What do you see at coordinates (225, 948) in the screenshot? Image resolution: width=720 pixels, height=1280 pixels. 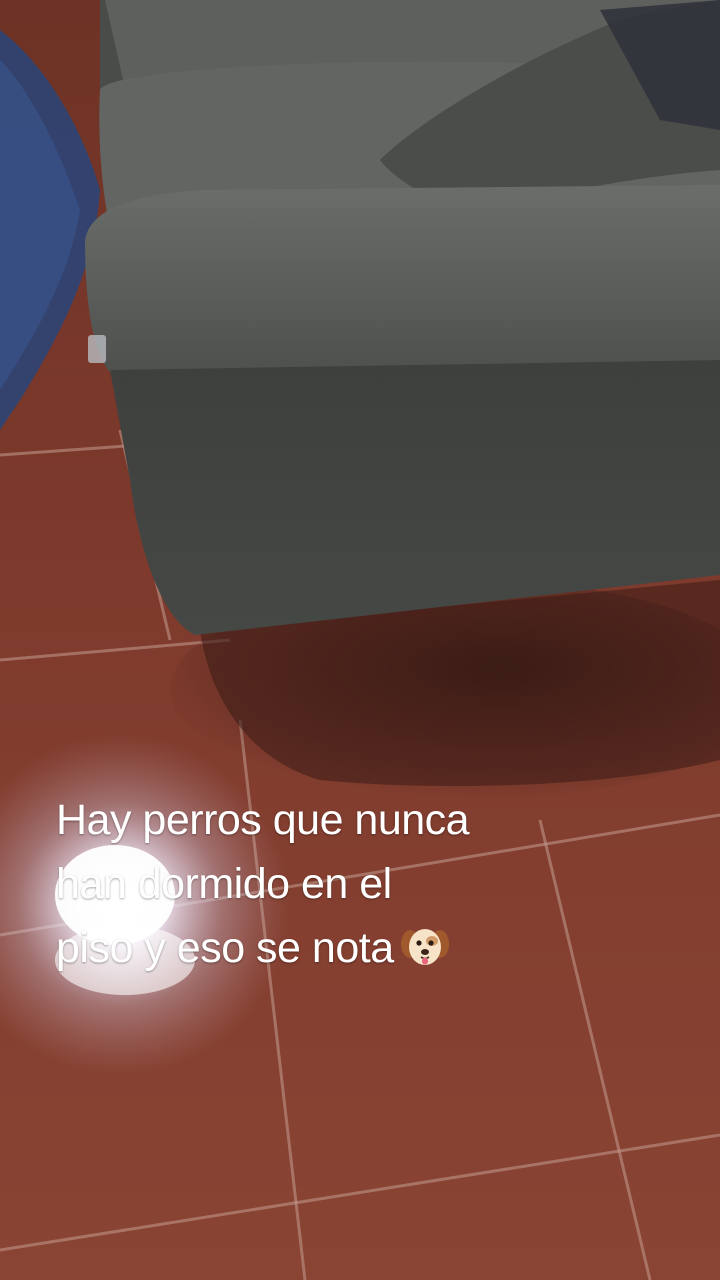 I see `caption-line-3-text: piso y eso se nota` at bounding box center [225, 948].